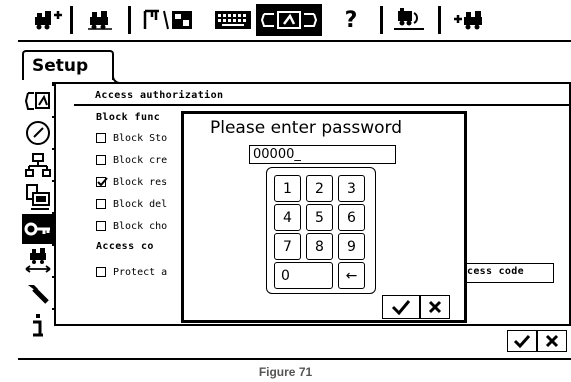 This screenshot has height=382, width=571. I want to click on keyboard-icon, so click(233, 20).